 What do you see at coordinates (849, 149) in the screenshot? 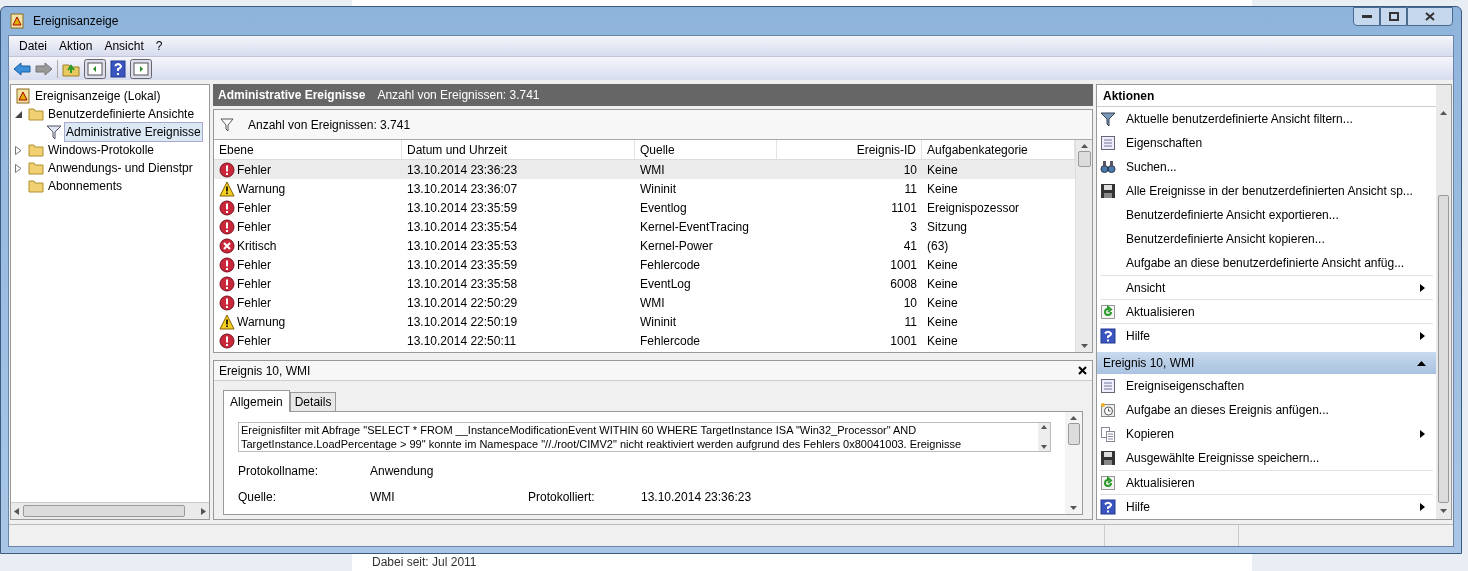
I see `column-header: Ereignis-ID` at bounding box center [849, 149].